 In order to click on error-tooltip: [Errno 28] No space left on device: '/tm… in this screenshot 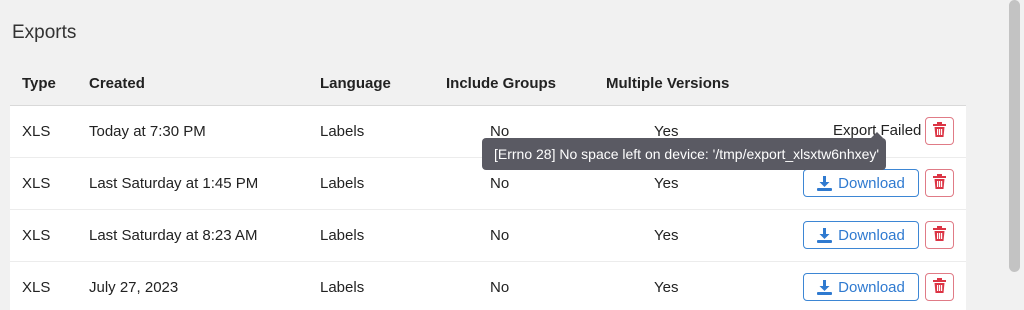, I will do `click(684, 154)`.